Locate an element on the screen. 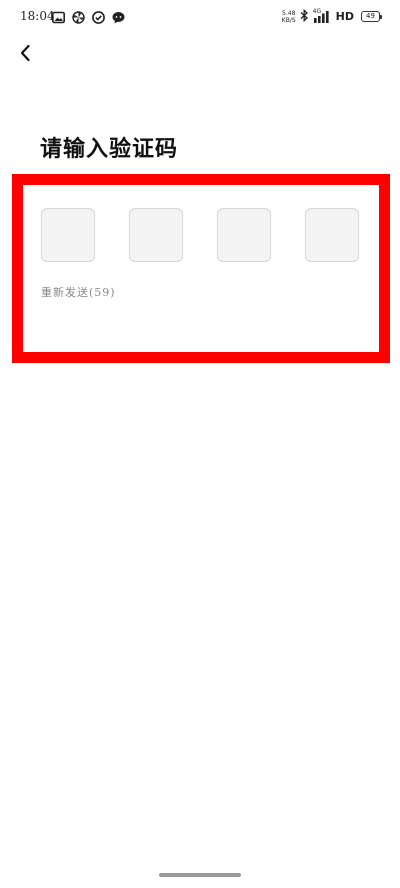  status-bar: 18:04 5.48 KB/S 4G HD 49 is located at coordinates (200, 17).